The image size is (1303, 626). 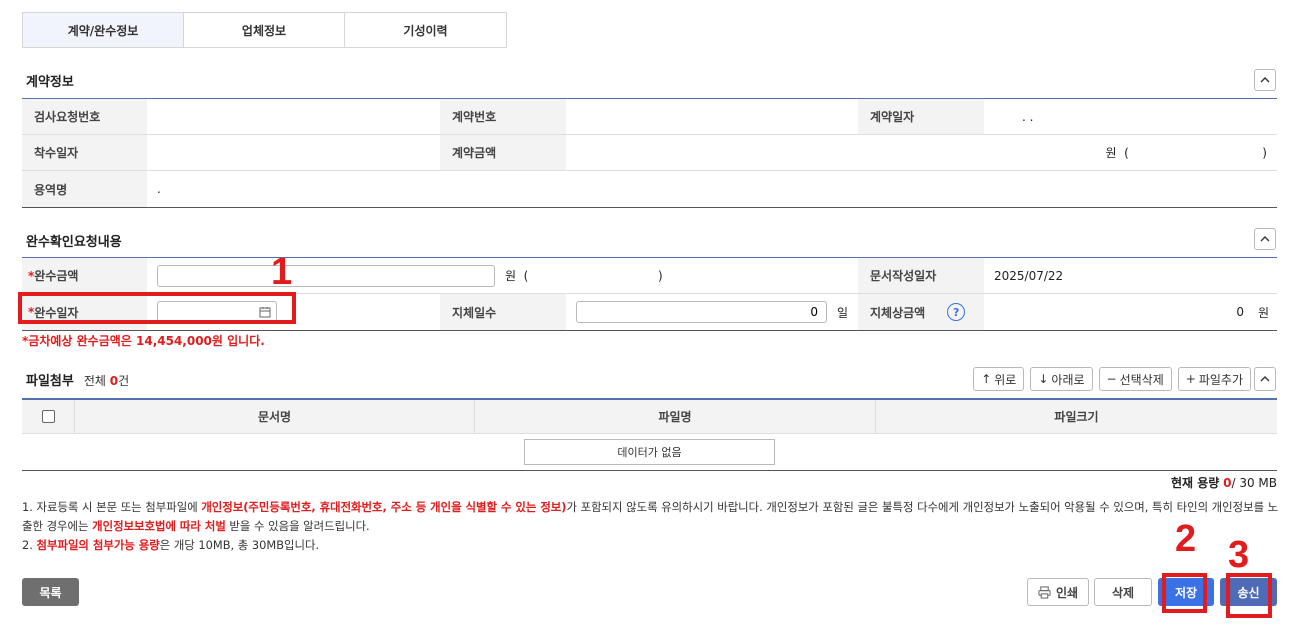 I want to click on contract-row-3: 용역명 ., so click(x=649, y=189).